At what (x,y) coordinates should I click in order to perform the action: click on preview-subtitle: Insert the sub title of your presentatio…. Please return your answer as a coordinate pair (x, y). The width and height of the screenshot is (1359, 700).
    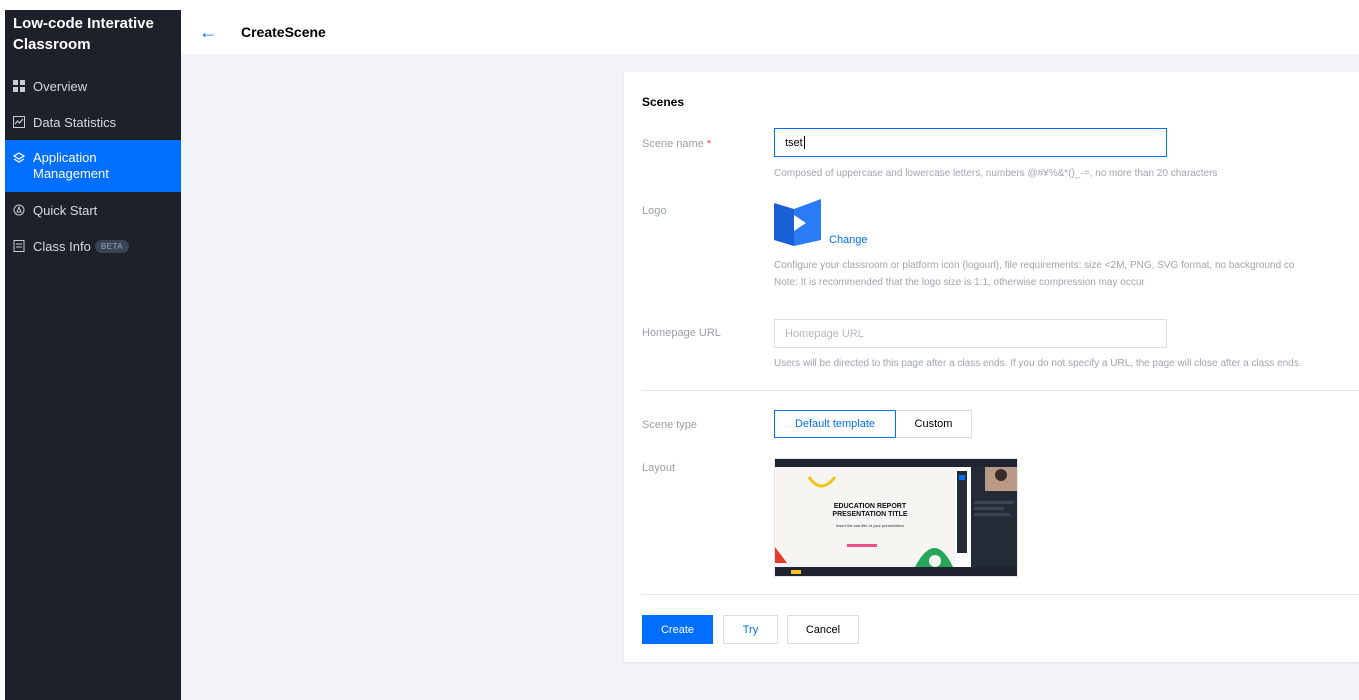
    Looking at the image, I should click on (870, 525).